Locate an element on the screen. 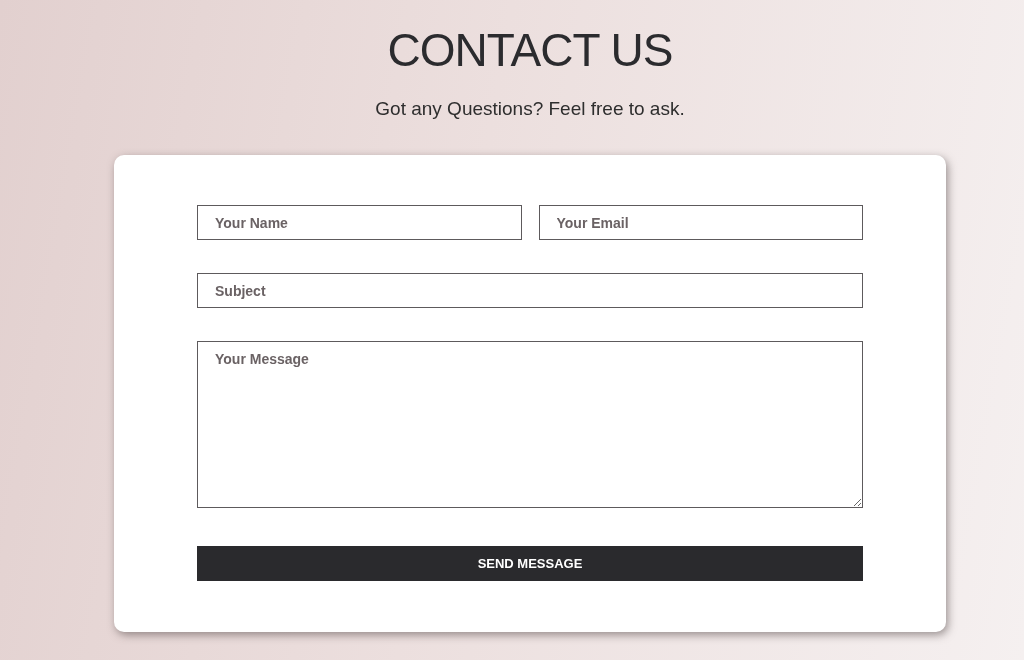 The width and height of the screenshot is (1024, 660). contact-title: CONTACT US is located at coordinates (530, 50).